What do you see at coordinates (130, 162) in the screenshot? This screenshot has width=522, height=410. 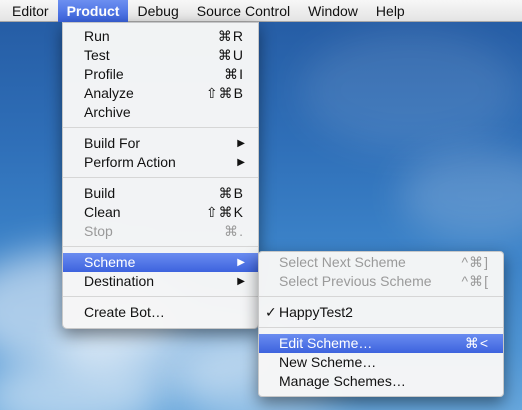 I see `menu-item-label: Perform Action` at bounding box center [130, 162].